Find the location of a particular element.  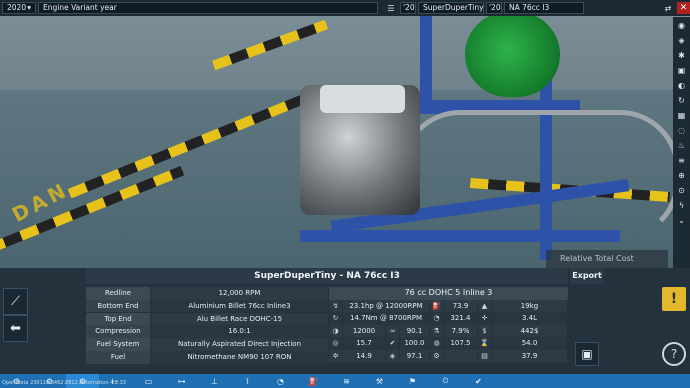

tab-valves: ⊥ is located at coordinates (214, 381).